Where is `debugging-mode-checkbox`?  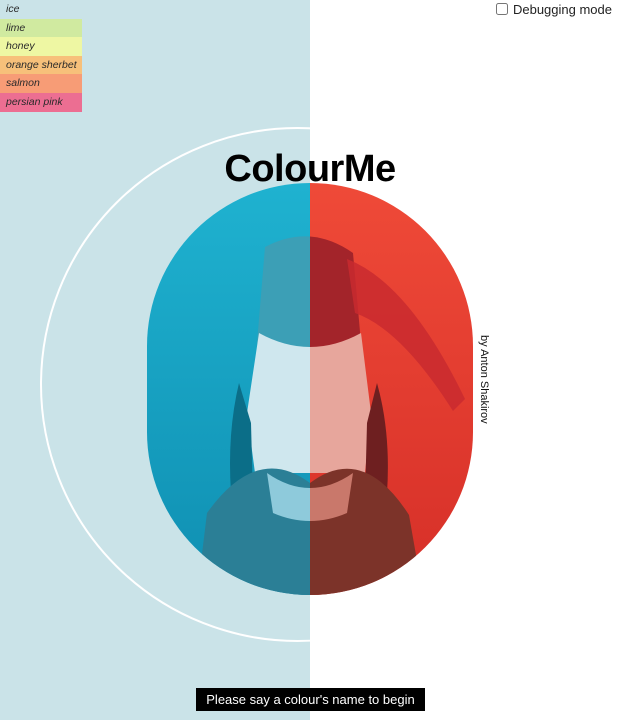 debugging-mode-checkbox is located at coordinates (501, 9).